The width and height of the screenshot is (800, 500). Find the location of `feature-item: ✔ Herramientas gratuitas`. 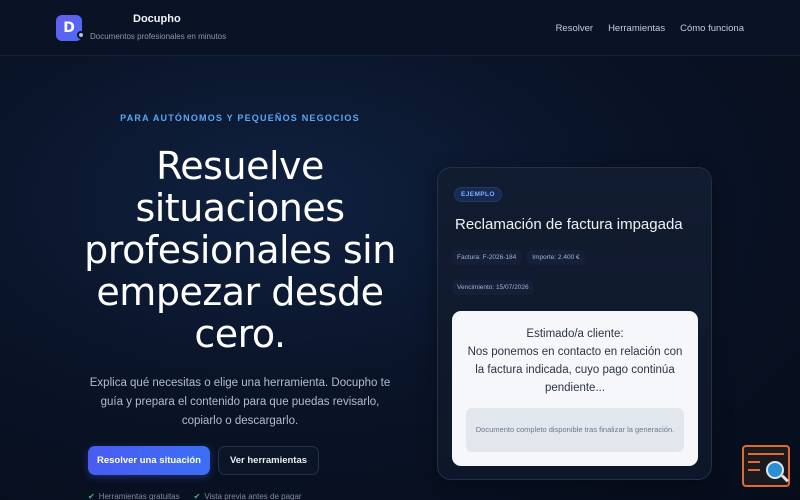

feature-item: ✔ Herramientas gratuitas is located at coordinates (134, 496).